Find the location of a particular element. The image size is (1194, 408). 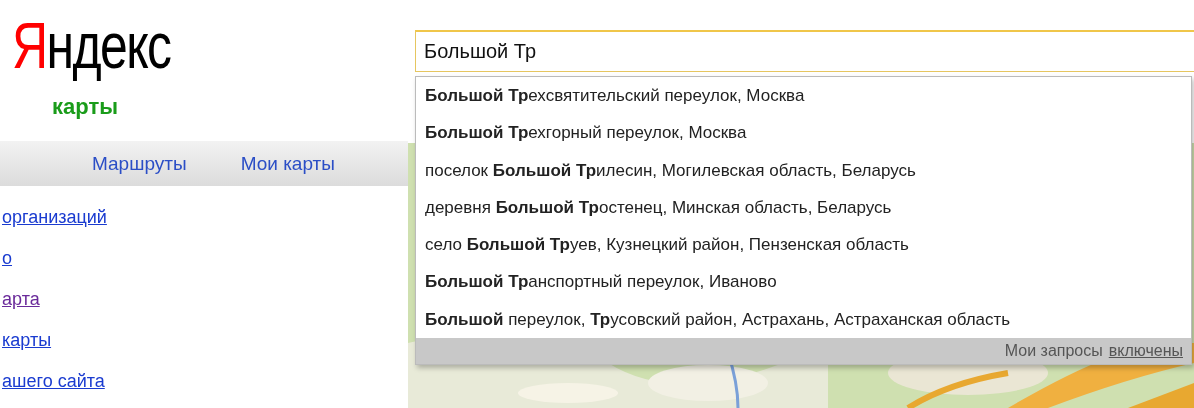

sidebar-link: арта is located at coordinates (21, 299).